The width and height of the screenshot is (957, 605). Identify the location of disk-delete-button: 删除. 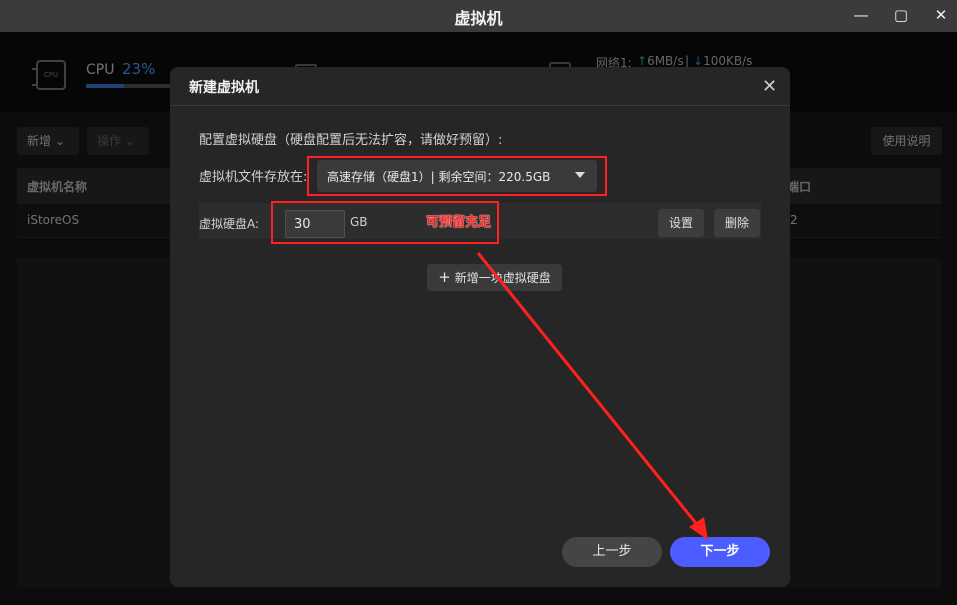
(737, 223).